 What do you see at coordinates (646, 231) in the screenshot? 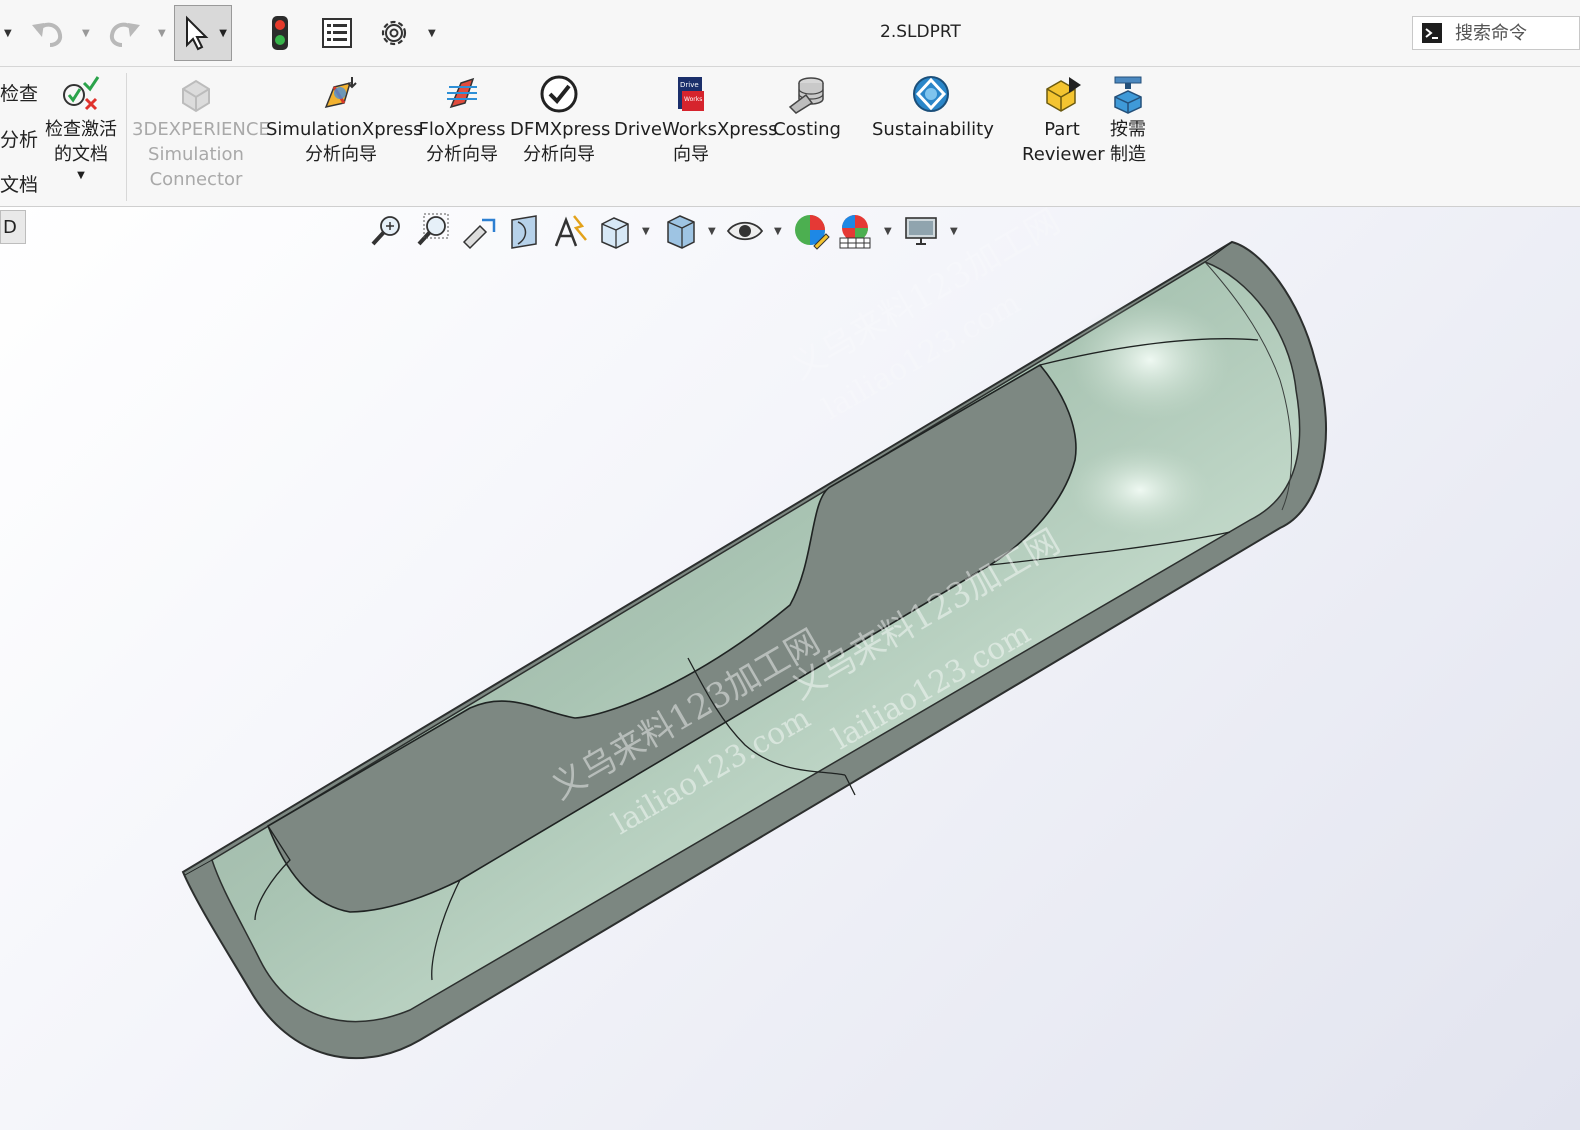
I see `view-orientation-dropdown-icon: ▼` at bounding box center [646, 231].